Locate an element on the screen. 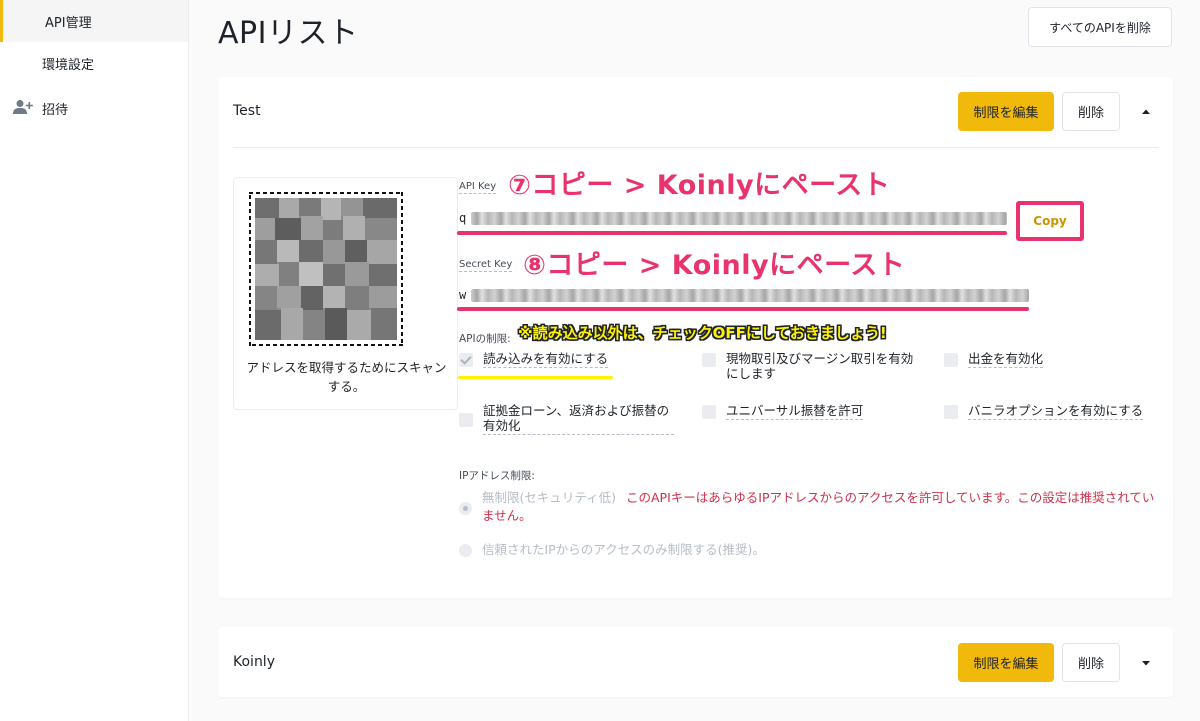 Image resolution: width=1200 pixels, height=721 pixels. sidebar-item-settings: 環境設定 is located at coordinates (94, 63).